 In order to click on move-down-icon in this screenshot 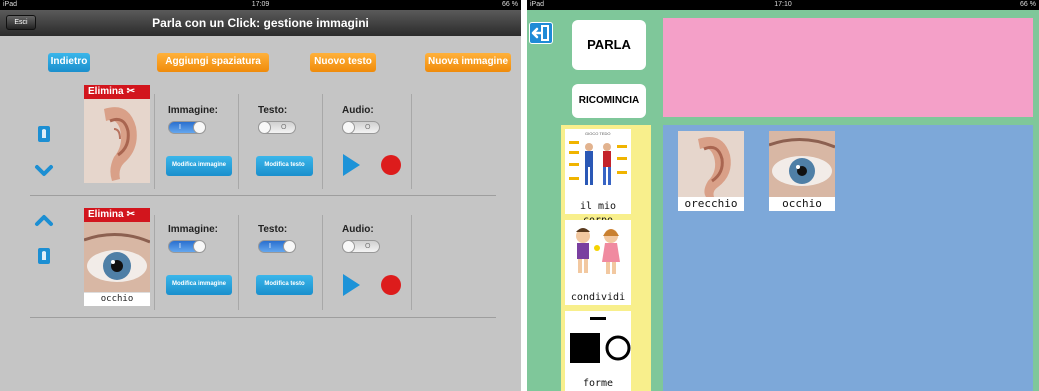, I will do `click(44, 171)`.